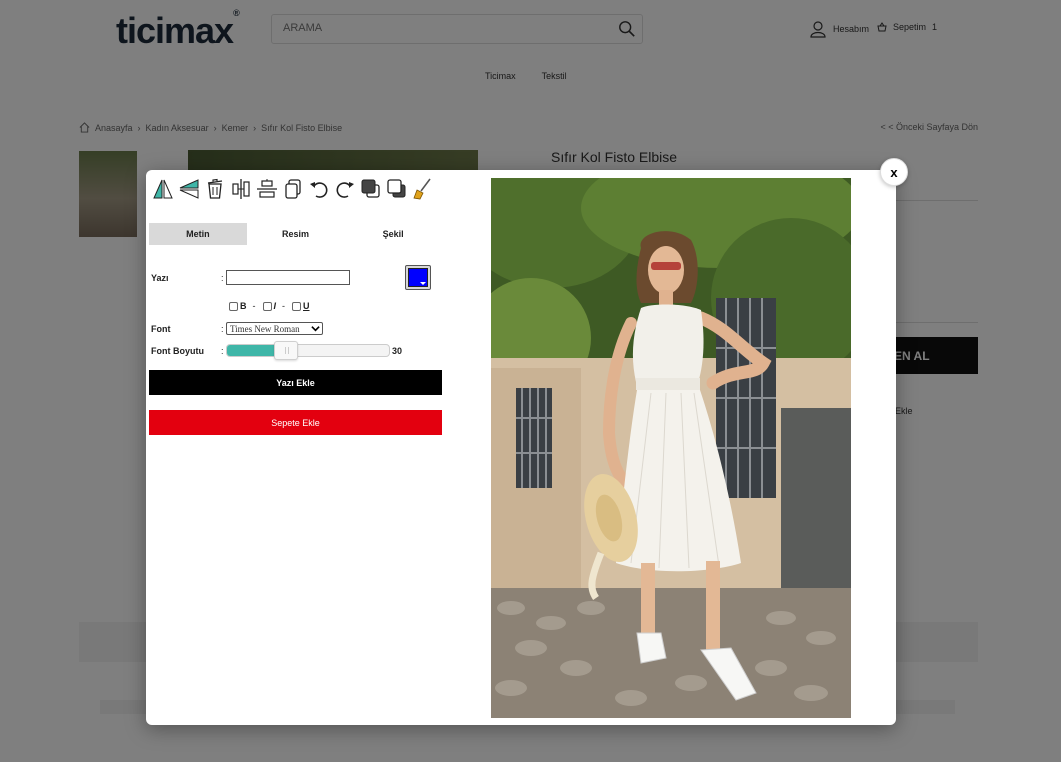 The height and width of the screenshot is (762, 1061). I want to click on designer-tabs: Metin Resim Şekil, so click(295, 234).